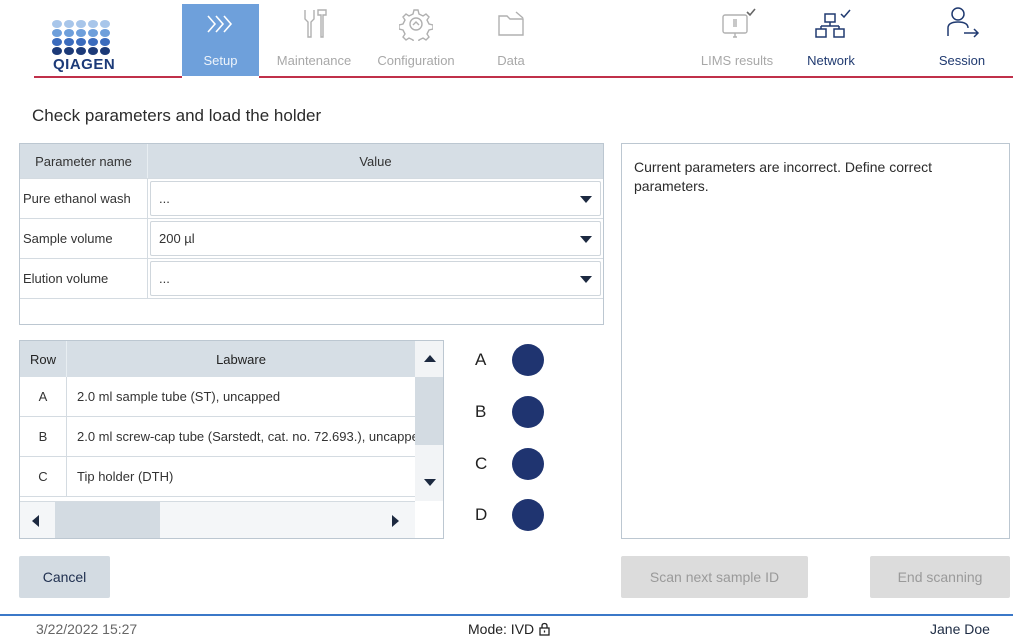 This screenshot has height=638, width=1013. I want to click on nav-maintenance-label: Maintenance, so click(314, 60).